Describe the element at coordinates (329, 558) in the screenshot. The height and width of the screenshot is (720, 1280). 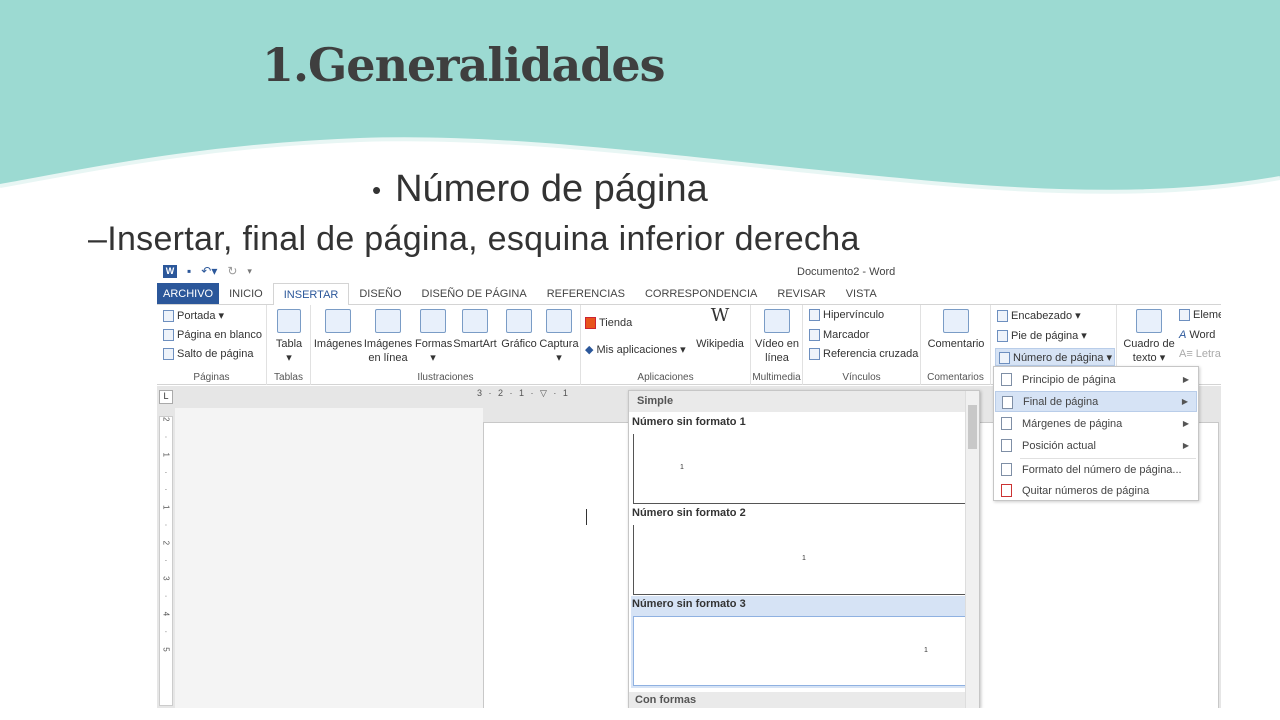
I see `left-margin-area` at that location.